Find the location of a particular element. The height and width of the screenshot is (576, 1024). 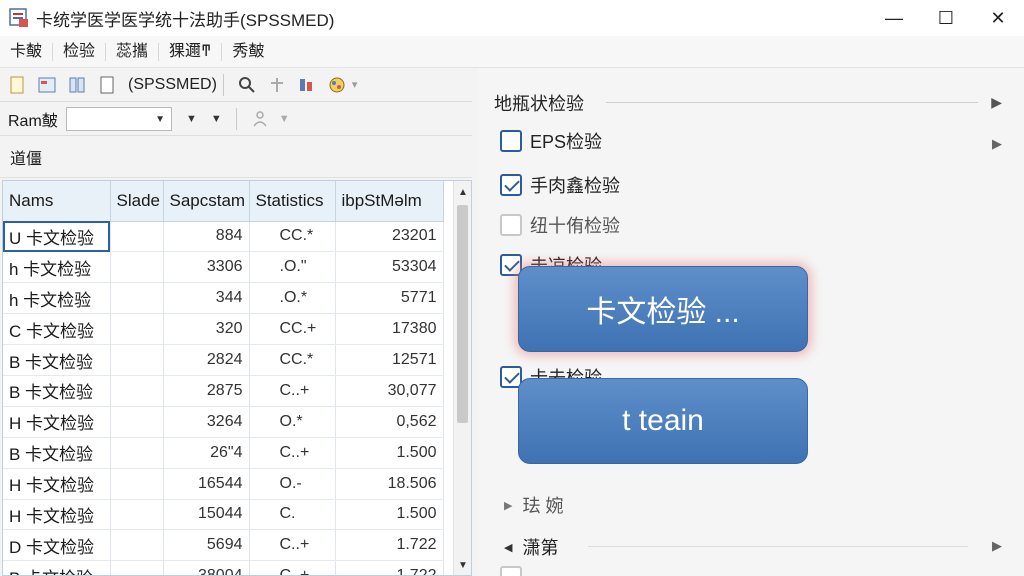

table-row: h 卡文检验 344 .O.* 5771 is located at coordinates (223, 298).